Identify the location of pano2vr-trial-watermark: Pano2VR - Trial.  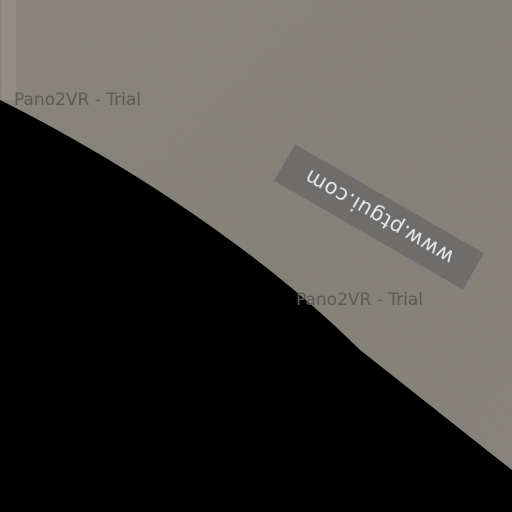
(78, 100).